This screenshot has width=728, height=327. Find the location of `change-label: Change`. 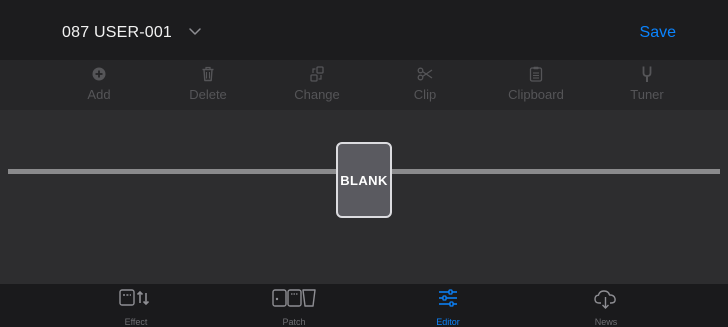

change-label: Change is located at coordinates (317, 94).